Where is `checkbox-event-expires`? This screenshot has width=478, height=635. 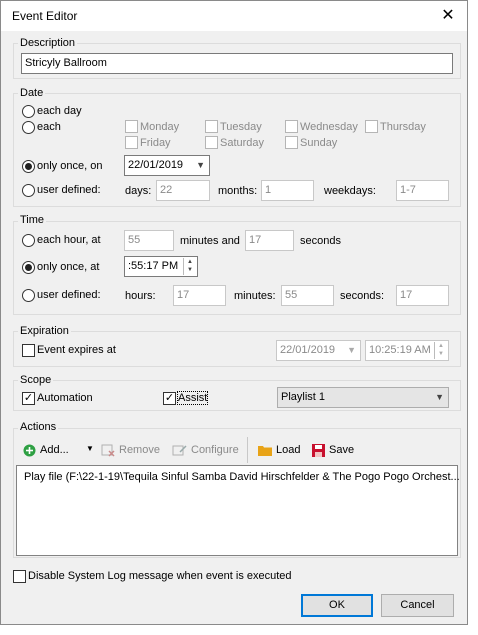
checkbox-event-expires is located at coordinates (28, 350).